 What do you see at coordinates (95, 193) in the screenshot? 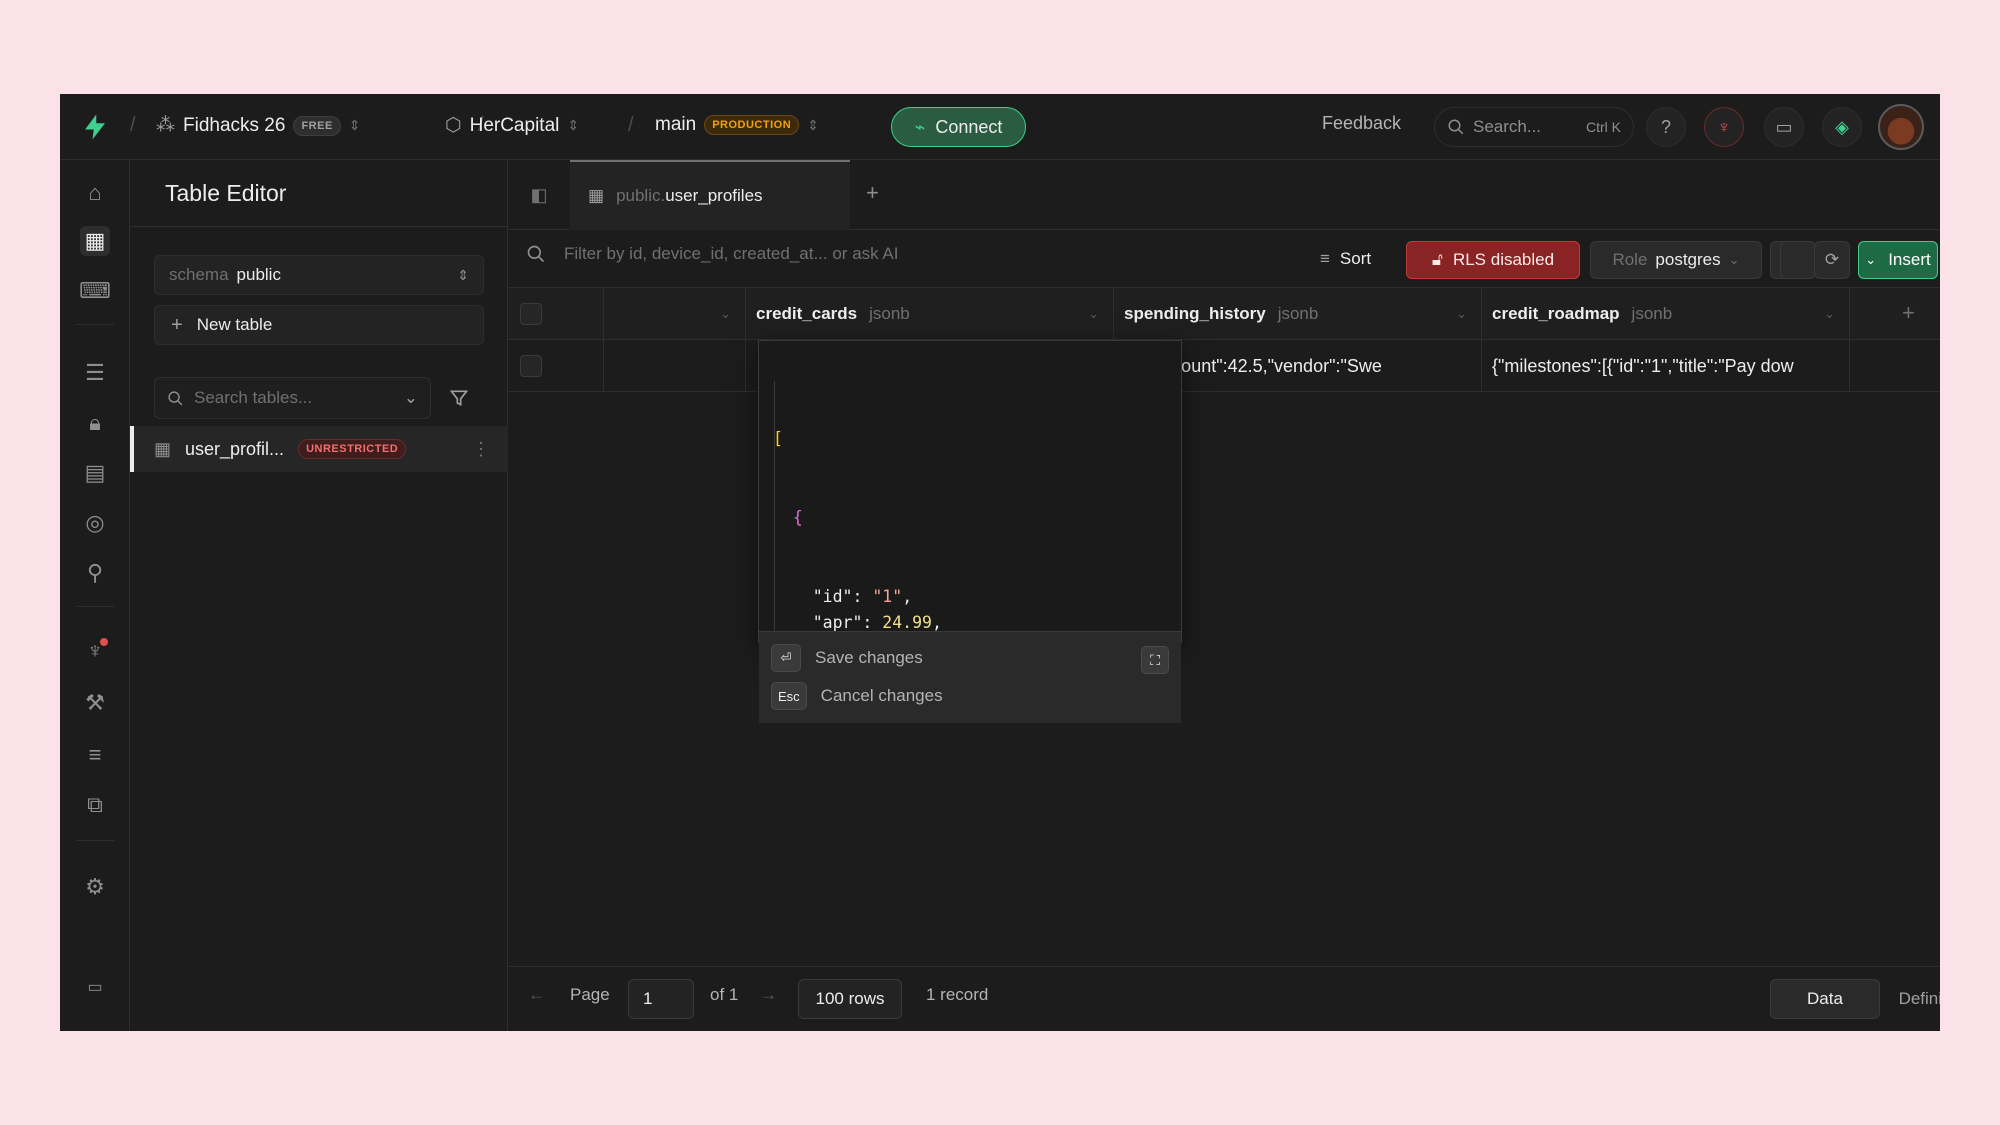
I see `home-icon: ⌂` at bounding box center [95, 193].